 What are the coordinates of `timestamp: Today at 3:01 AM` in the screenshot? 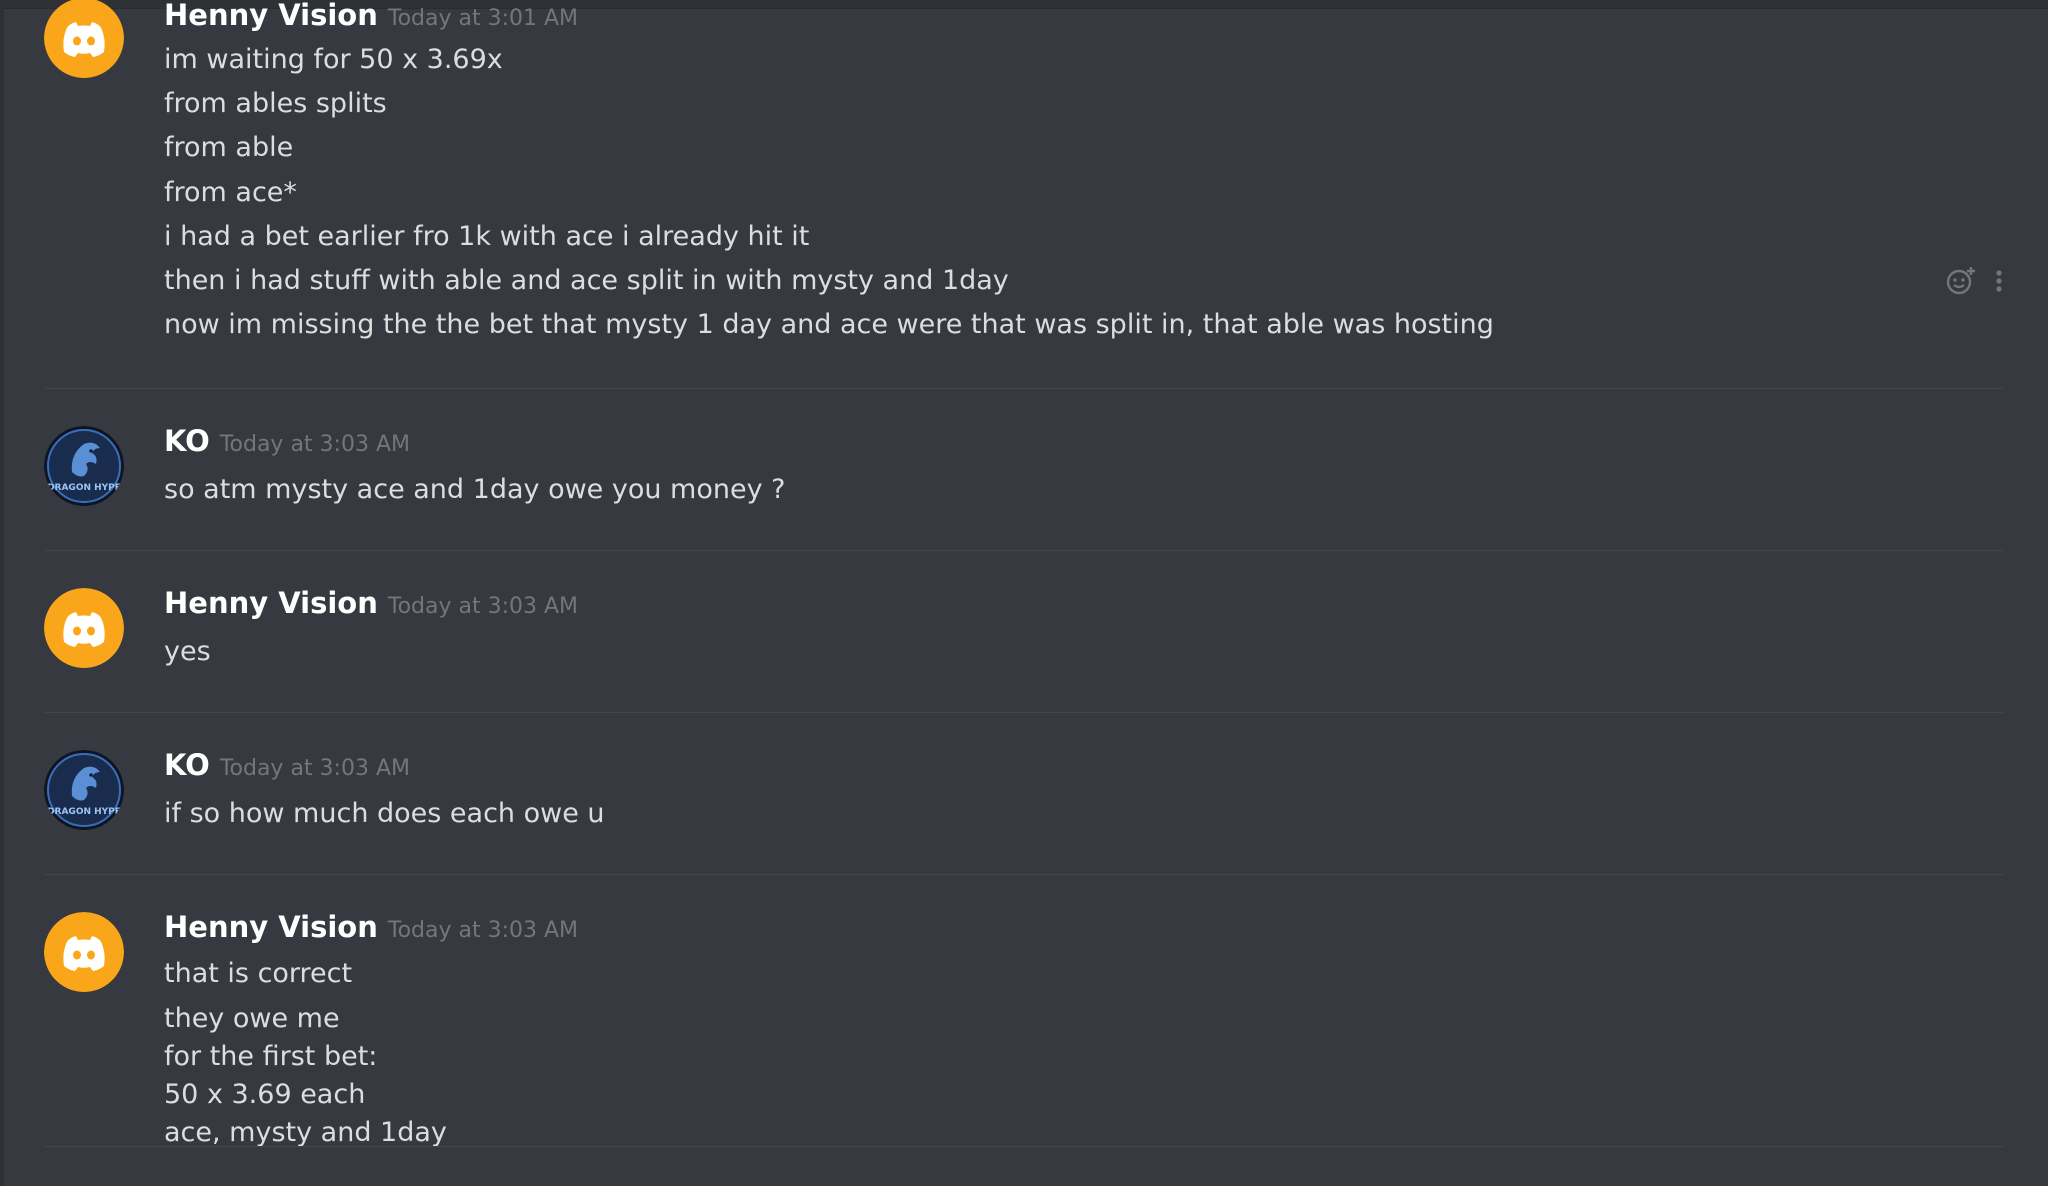 It's located at (483, 18).